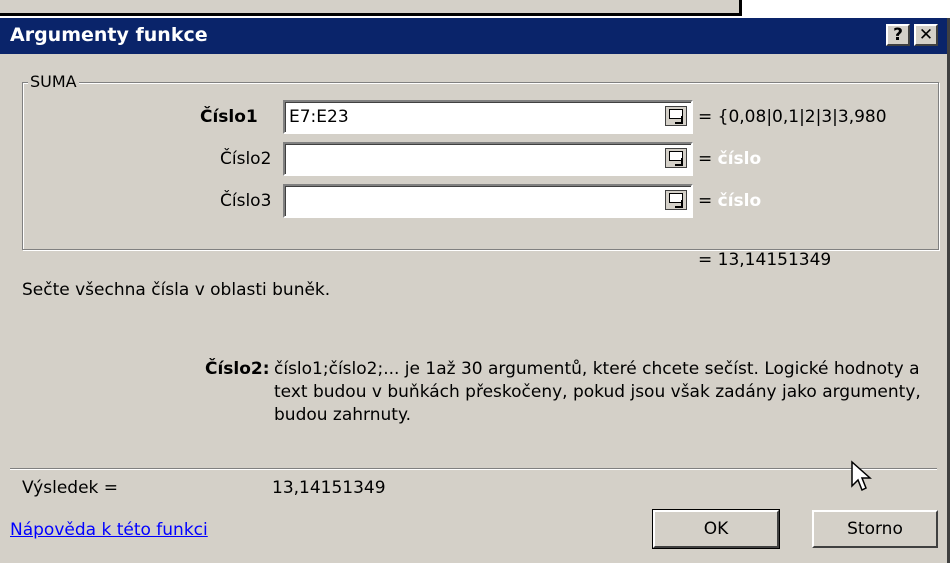  What do you see at coordinates (792, 117) in the screenshot?
I see `arg1-result: = {0,08|0,1|2|3|3,980` at bounding box center [792, 117].